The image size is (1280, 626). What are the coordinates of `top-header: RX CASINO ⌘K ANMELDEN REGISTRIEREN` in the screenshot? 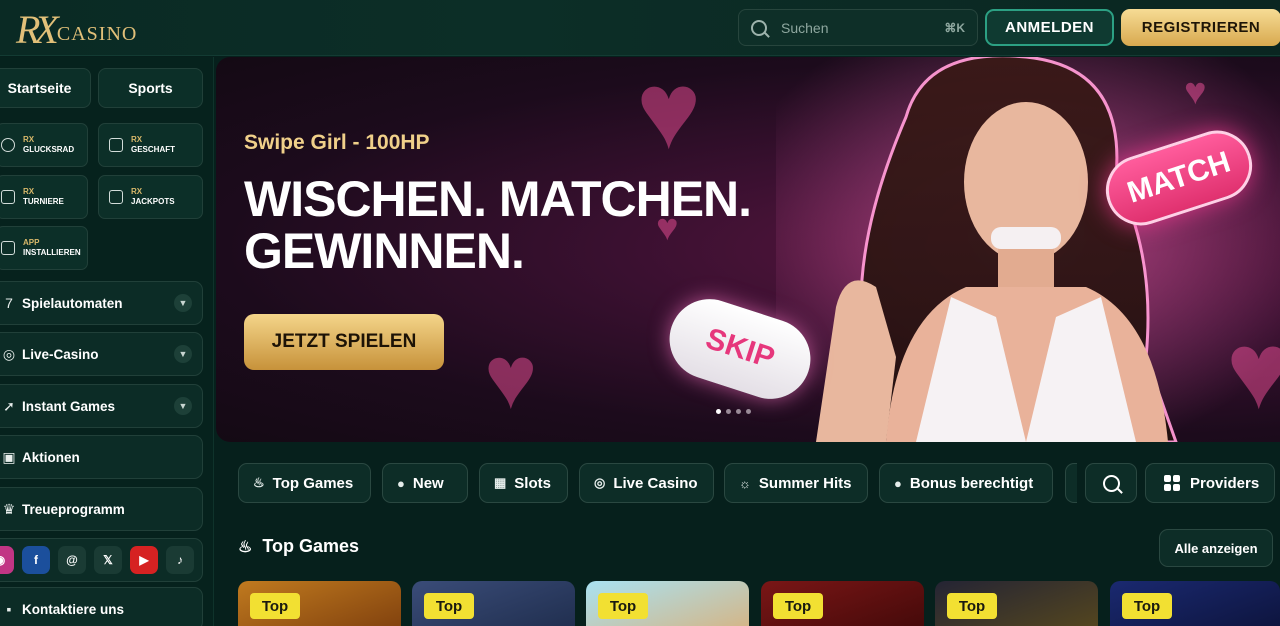 It's located at (640, 28).